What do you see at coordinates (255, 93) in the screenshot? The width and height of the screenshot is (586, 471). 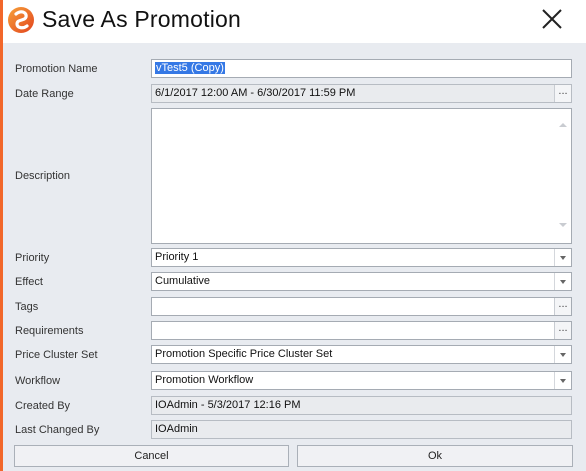 I see `date-range-value: 6/1/2017 12:00 AM - 6/30/2017 11:59 PM` at bounding box center [255, 93].